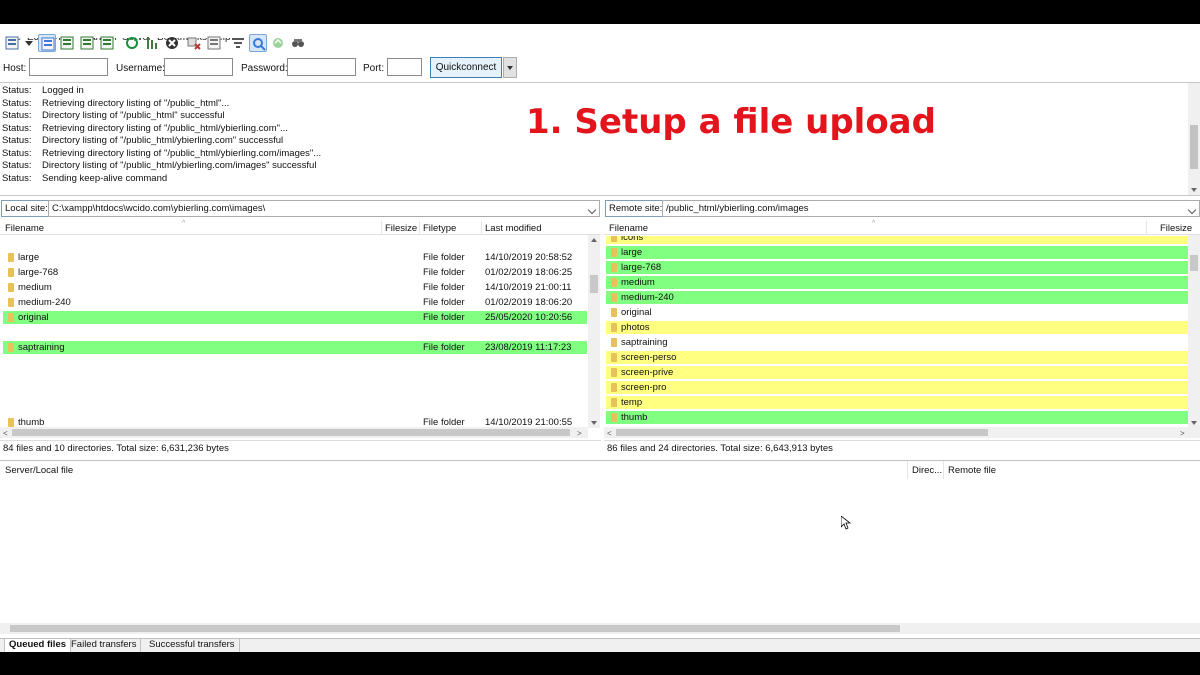  I want to click on sync-browse-icon, so click(278, 43).